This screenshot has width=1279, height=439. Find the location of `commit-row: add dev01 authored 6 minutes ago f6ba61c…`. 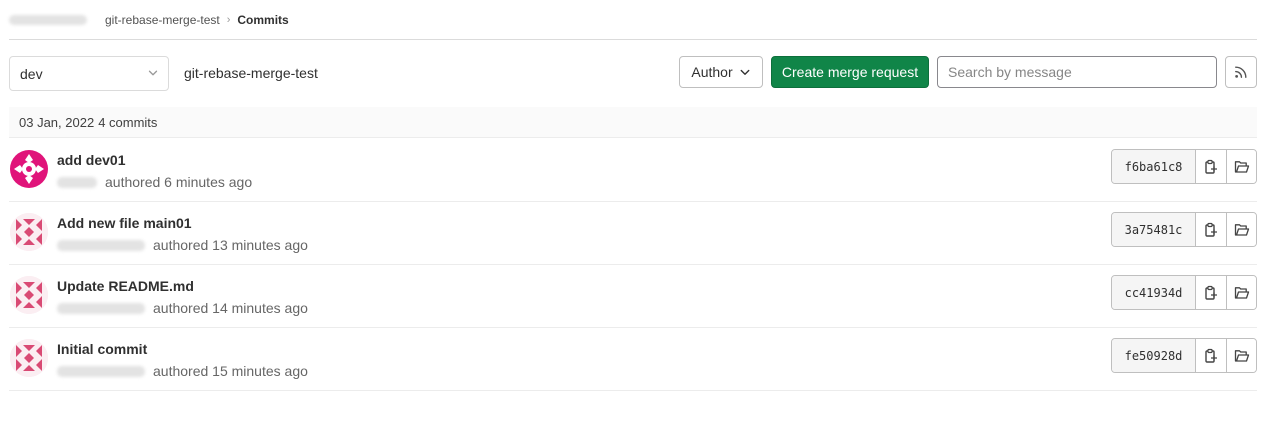

commit-row: add dev01 authored 6 minutes ago f6ba61c… is located at coordinates (633, 170).